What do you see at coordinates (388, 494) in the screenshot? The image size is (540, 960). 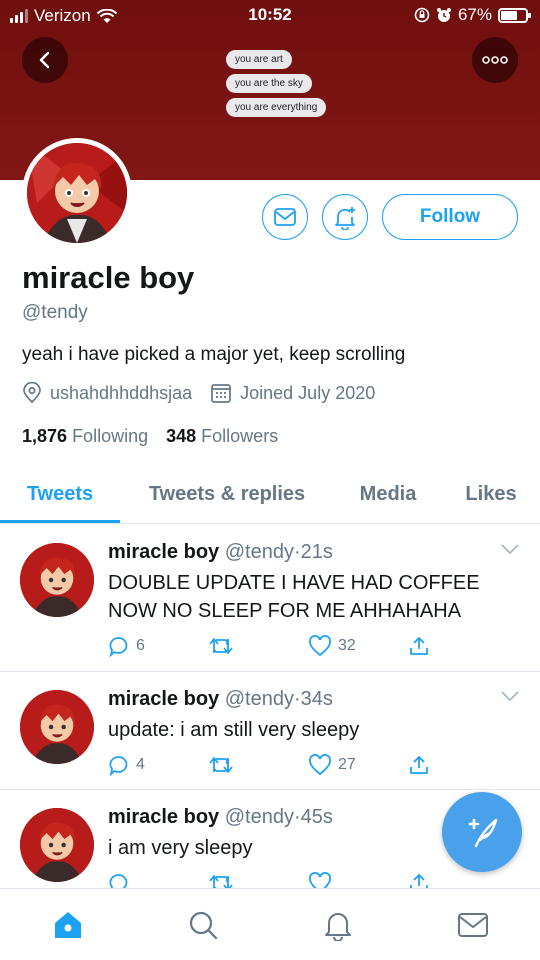 I see `tab-media: Media` at bounding box center [388, 494].